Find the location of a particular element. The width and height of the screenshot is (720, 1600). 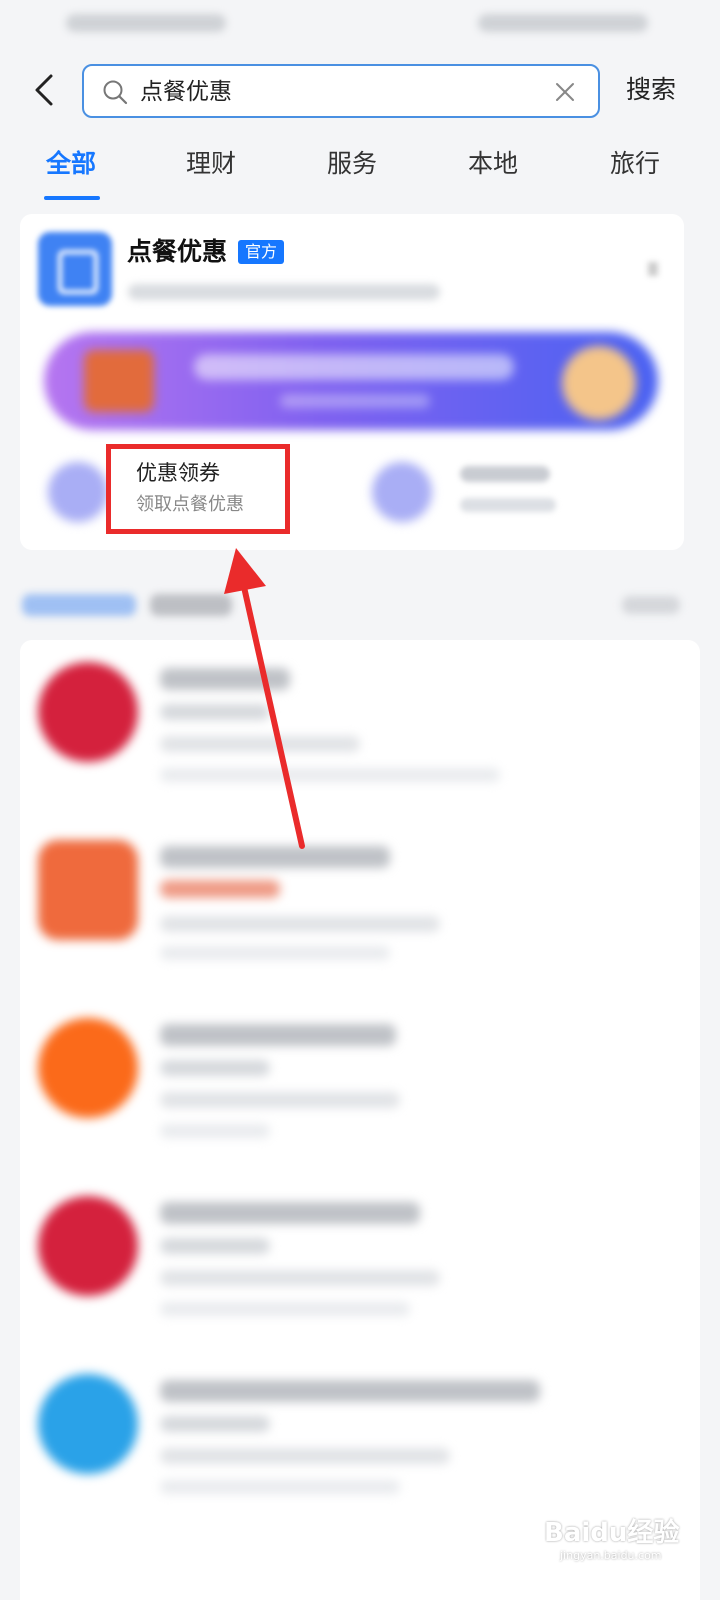

banner-headline is located at coordinates (354, 367).